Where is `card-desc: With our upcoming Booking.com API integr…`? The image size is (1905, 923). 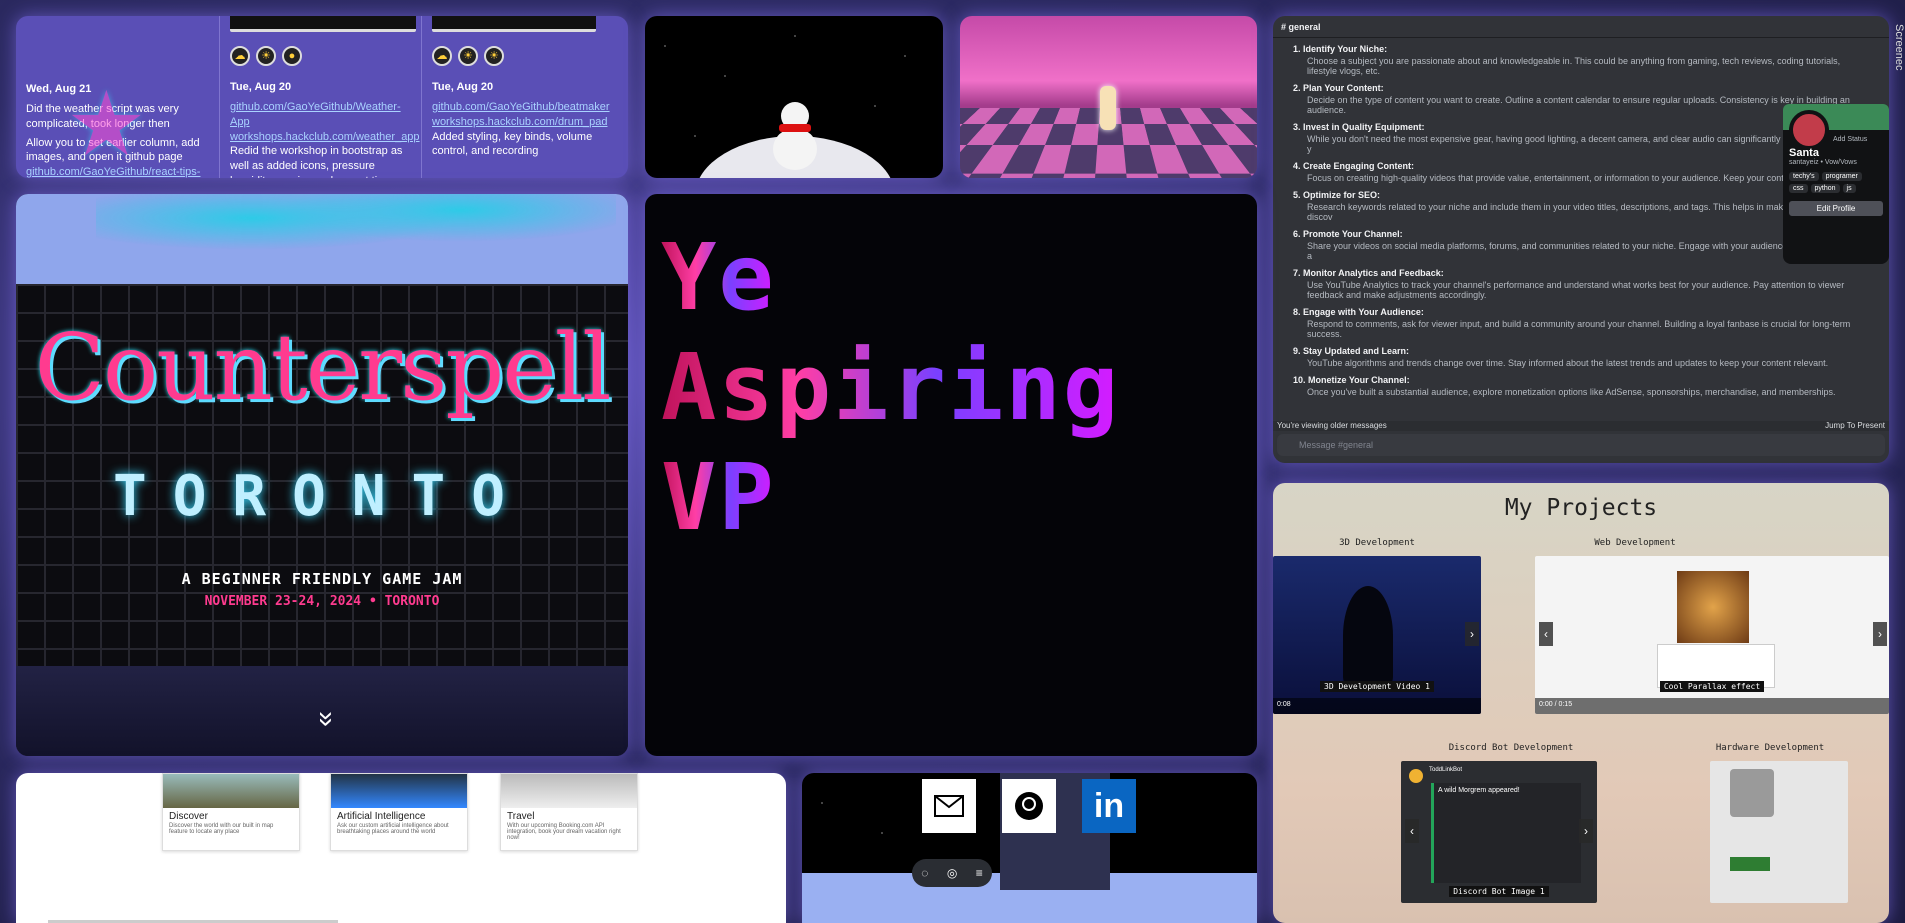
card-desc: With our upcoming Booking.com API integr… is located at coordinates (564, 832).